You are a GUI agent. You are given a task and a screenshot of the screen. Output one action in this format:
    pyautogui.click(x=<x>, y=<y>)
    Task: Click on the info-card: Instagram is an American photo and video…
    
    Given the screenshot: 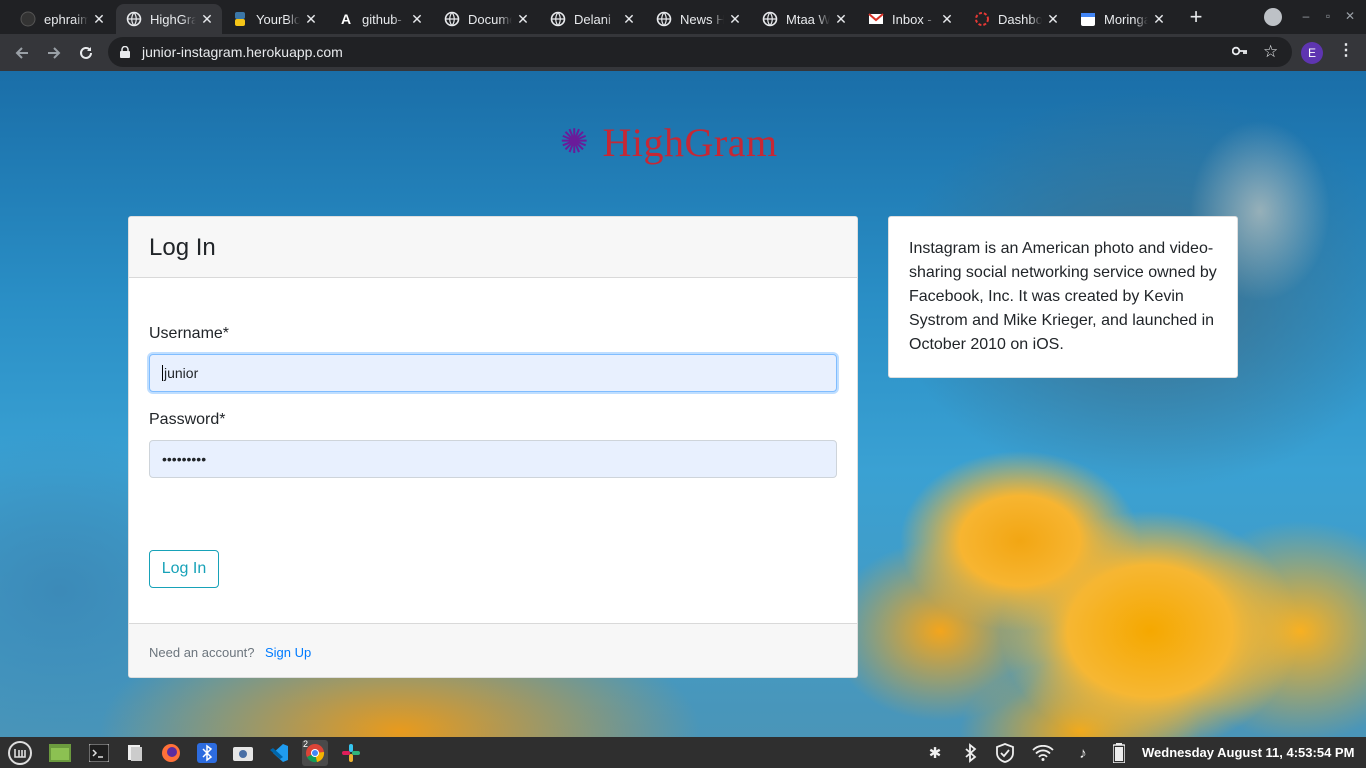 What is the action you would take?
    pyautogui.click(x=1063, y=297)
    